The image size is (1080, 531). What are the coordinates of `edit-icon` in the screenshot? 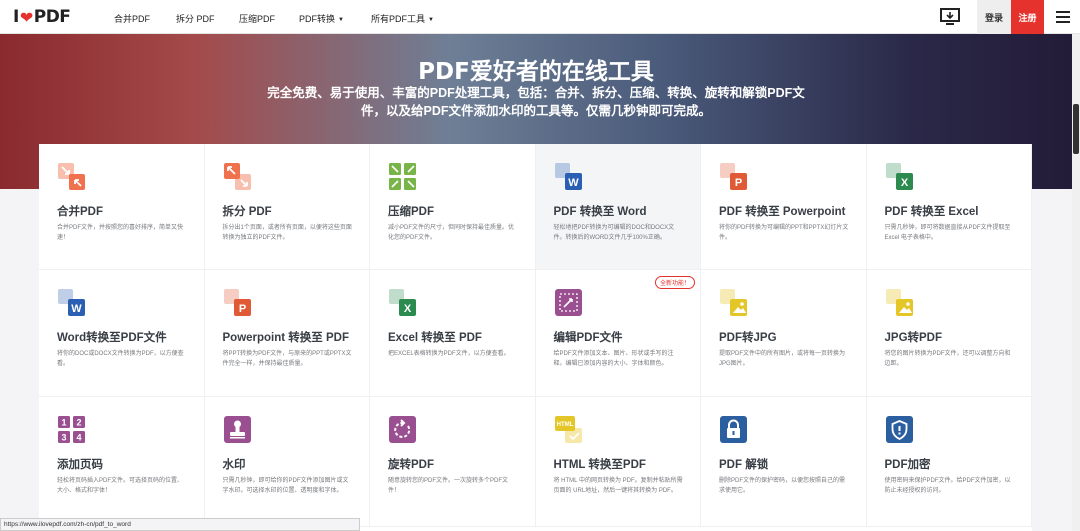 It's located at (568, 302).